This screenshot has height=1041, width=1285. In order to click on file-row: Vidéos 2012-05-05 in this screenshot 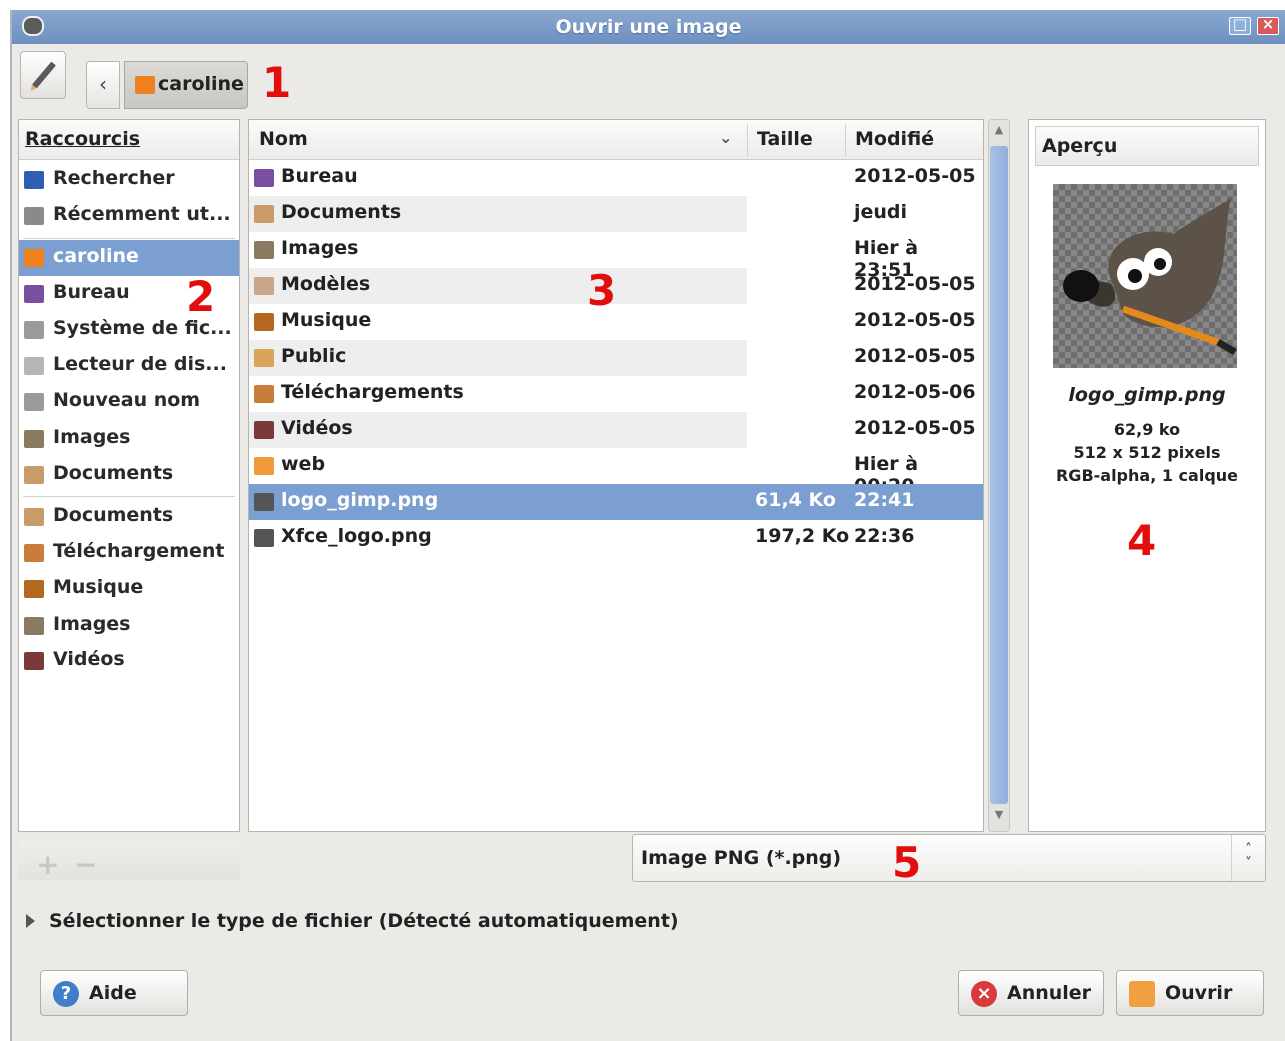, I will do `click(616, 430)`.